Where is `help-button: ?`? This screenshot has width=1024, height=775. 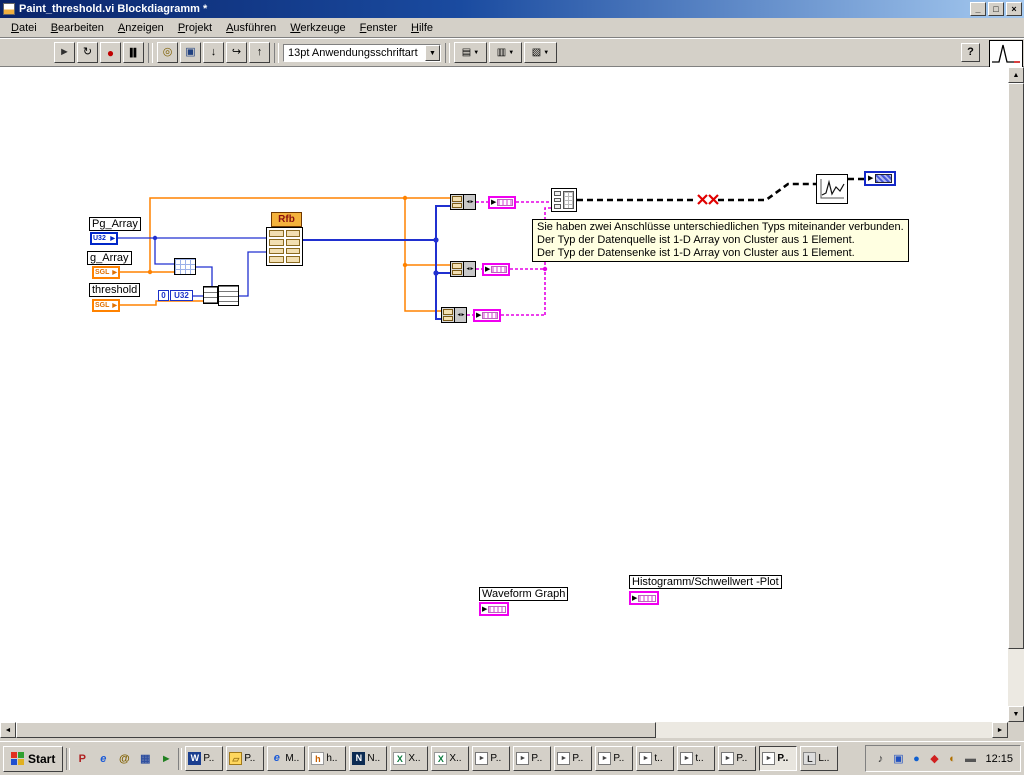 help-button: ? is located at coordinates (970, 52).